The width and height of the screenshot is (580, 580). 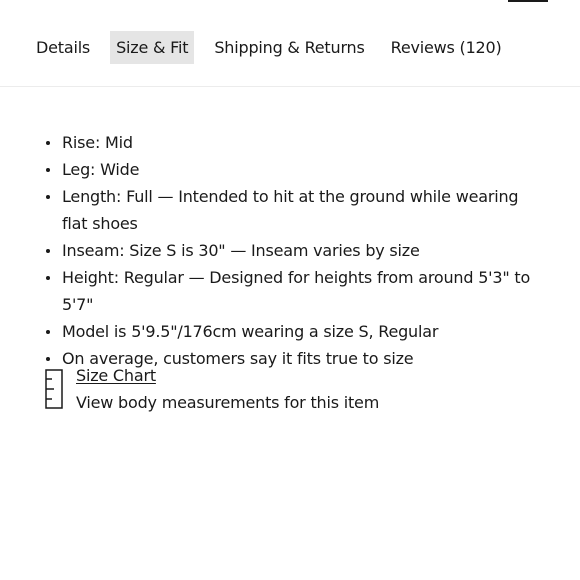 What do you see at coordinates (228, 402) in the screenshot?
I see `size-chart-description: View body measurements for this item` at bounding box center [228, 402].